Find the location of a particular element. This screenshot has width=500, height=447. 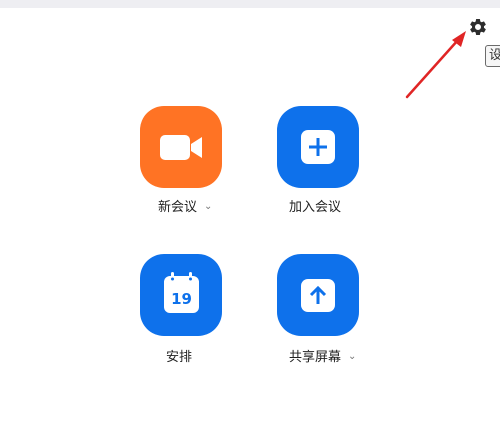

schedule-button: 19 is located at coordinates (181, 295).